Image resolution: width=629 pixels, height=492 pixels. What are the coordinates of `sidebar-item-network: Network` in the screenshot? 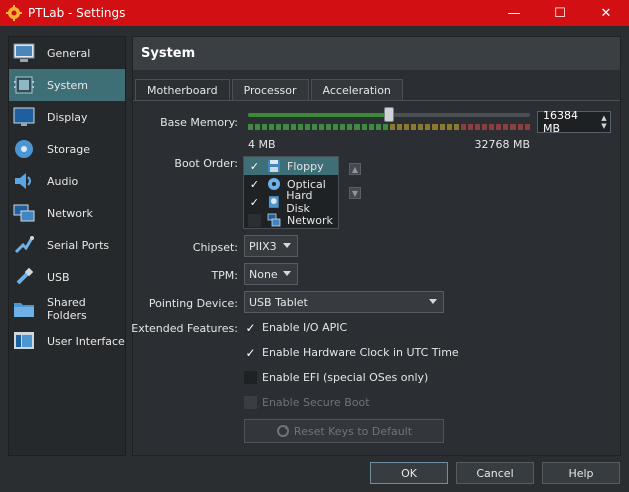 It's located at (67, 213).